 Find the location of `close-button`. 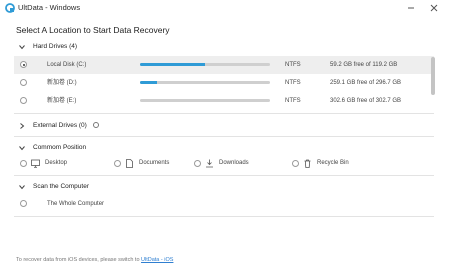

close-button is located at coordinates (434, 8).